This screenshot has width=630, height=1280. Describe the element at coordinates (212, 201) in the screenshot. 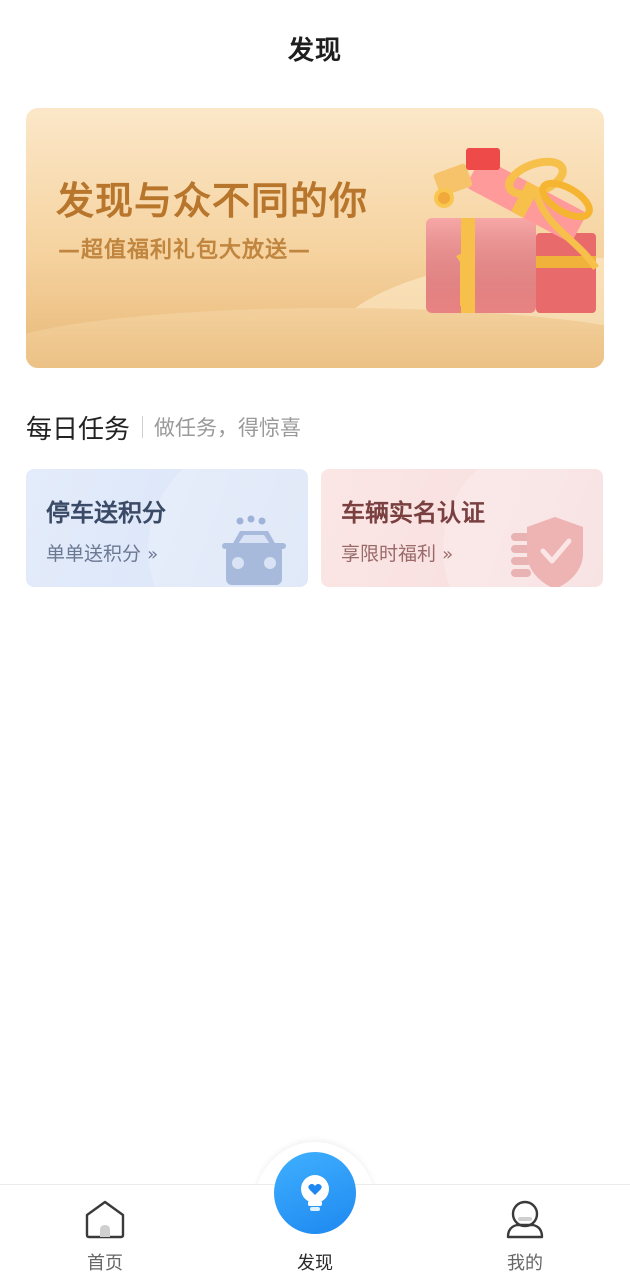

I see `banner-title: 发现与众不同的你` at that location.